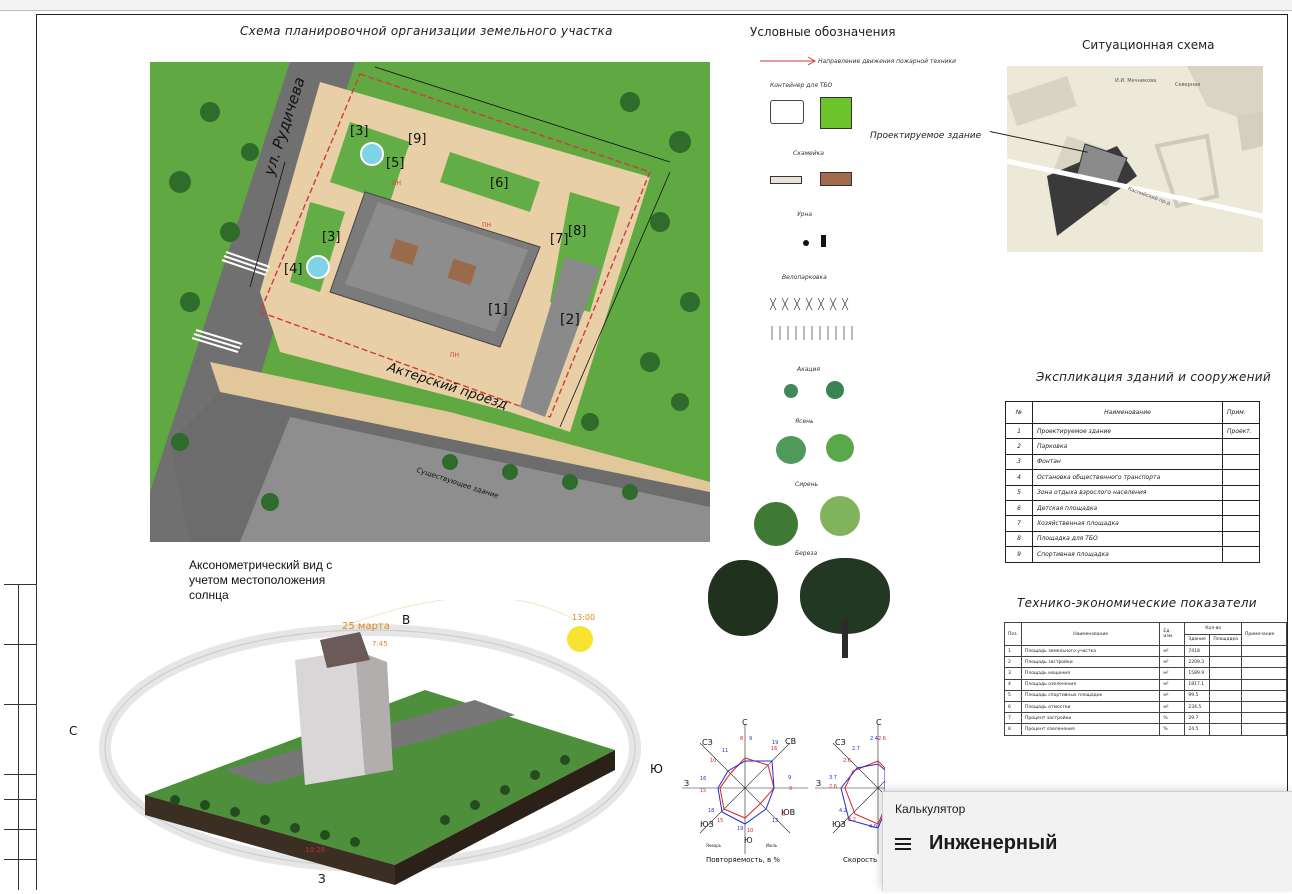 The image size is (1292, 894). Describe the element at coordinates (499, 183) in the screenshot. I see `plan-label-6: [6]` at that location.